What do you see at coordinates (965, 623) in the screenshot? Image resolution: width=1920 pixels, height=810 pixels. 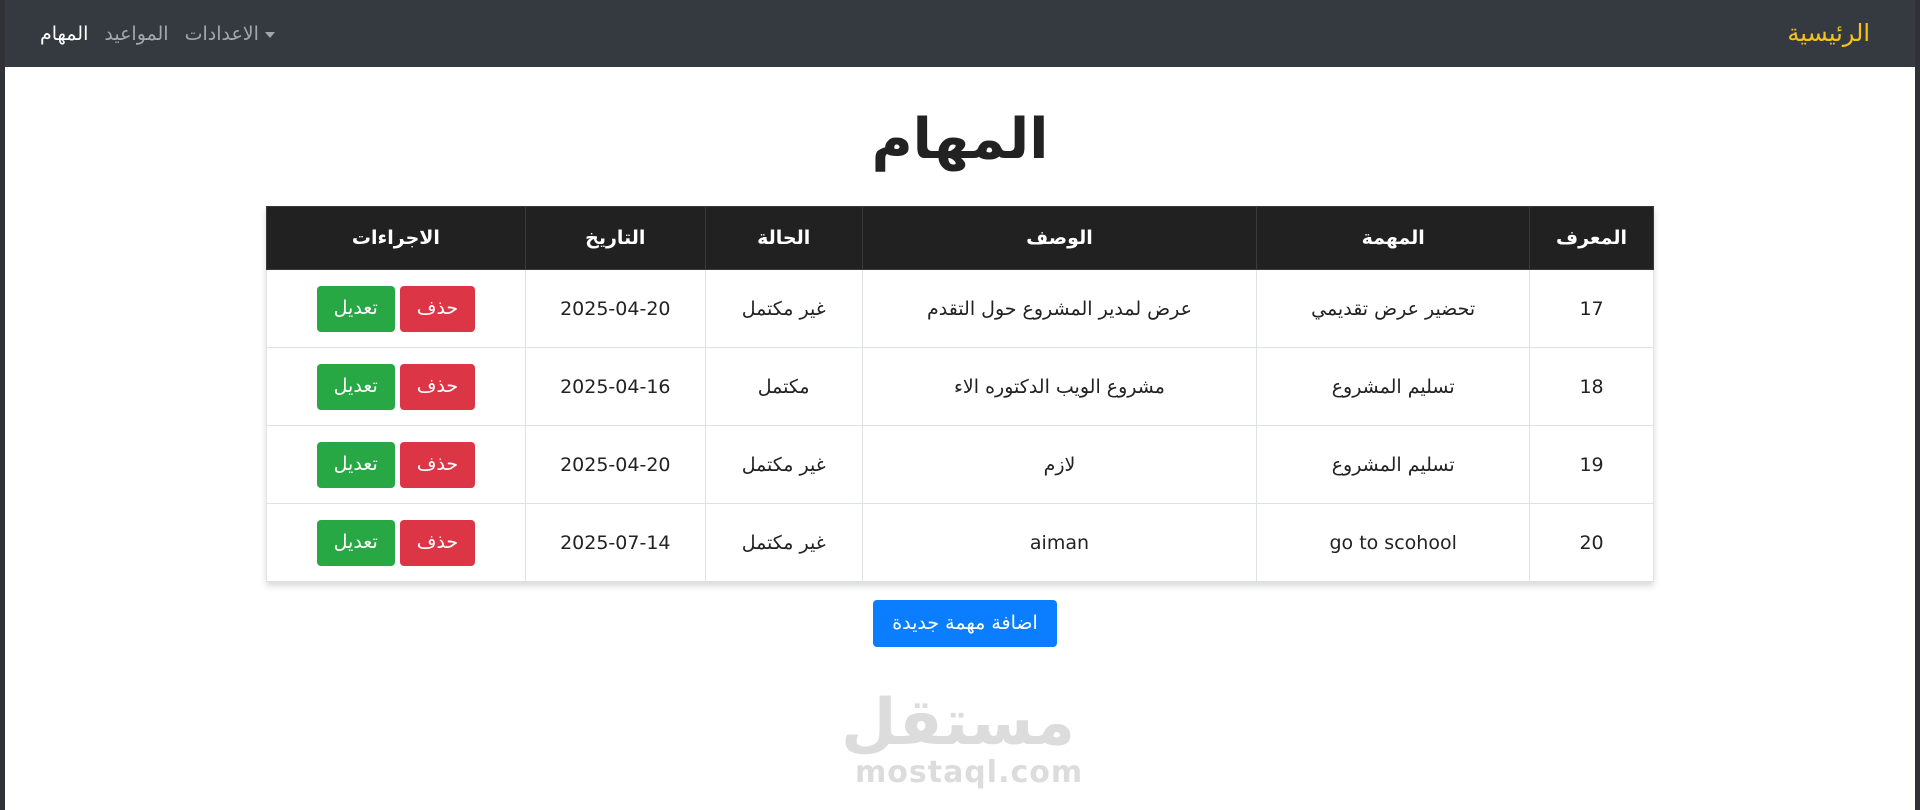 I see `add-task-button: اضافة مهمة جديدة` at bounding box center [965, 623].